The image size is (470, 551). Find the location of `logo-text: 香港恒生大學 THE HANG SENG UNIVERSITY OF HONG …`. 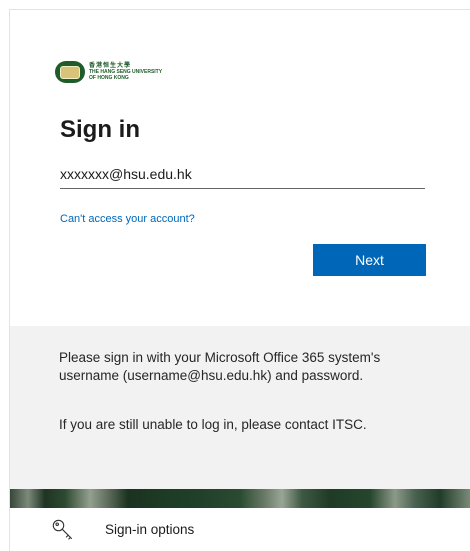

logo-text: 香港恒生大學 THE HANG SENG UNIVERSITY OF HONG … is located at coordinates (125, 72).